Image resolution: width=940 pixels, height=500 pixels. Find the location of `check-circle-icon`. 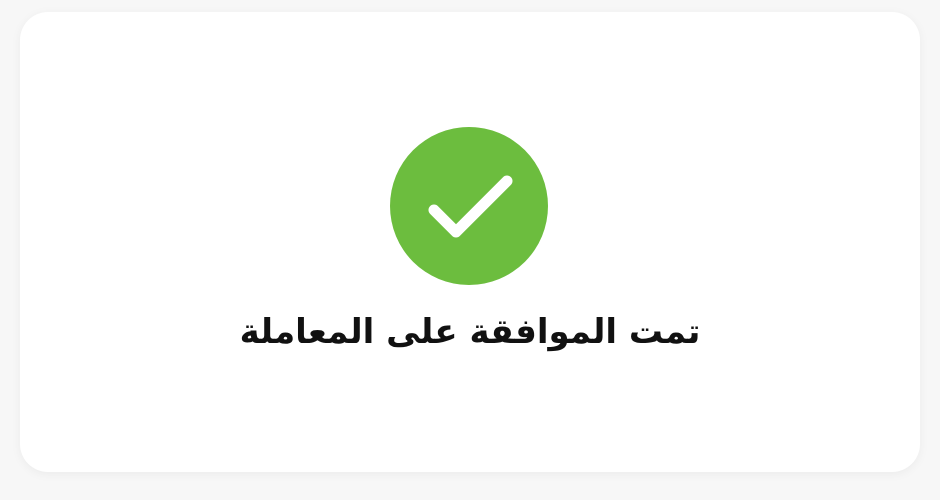

check-circle-icon is located at coordinates (469, 206).